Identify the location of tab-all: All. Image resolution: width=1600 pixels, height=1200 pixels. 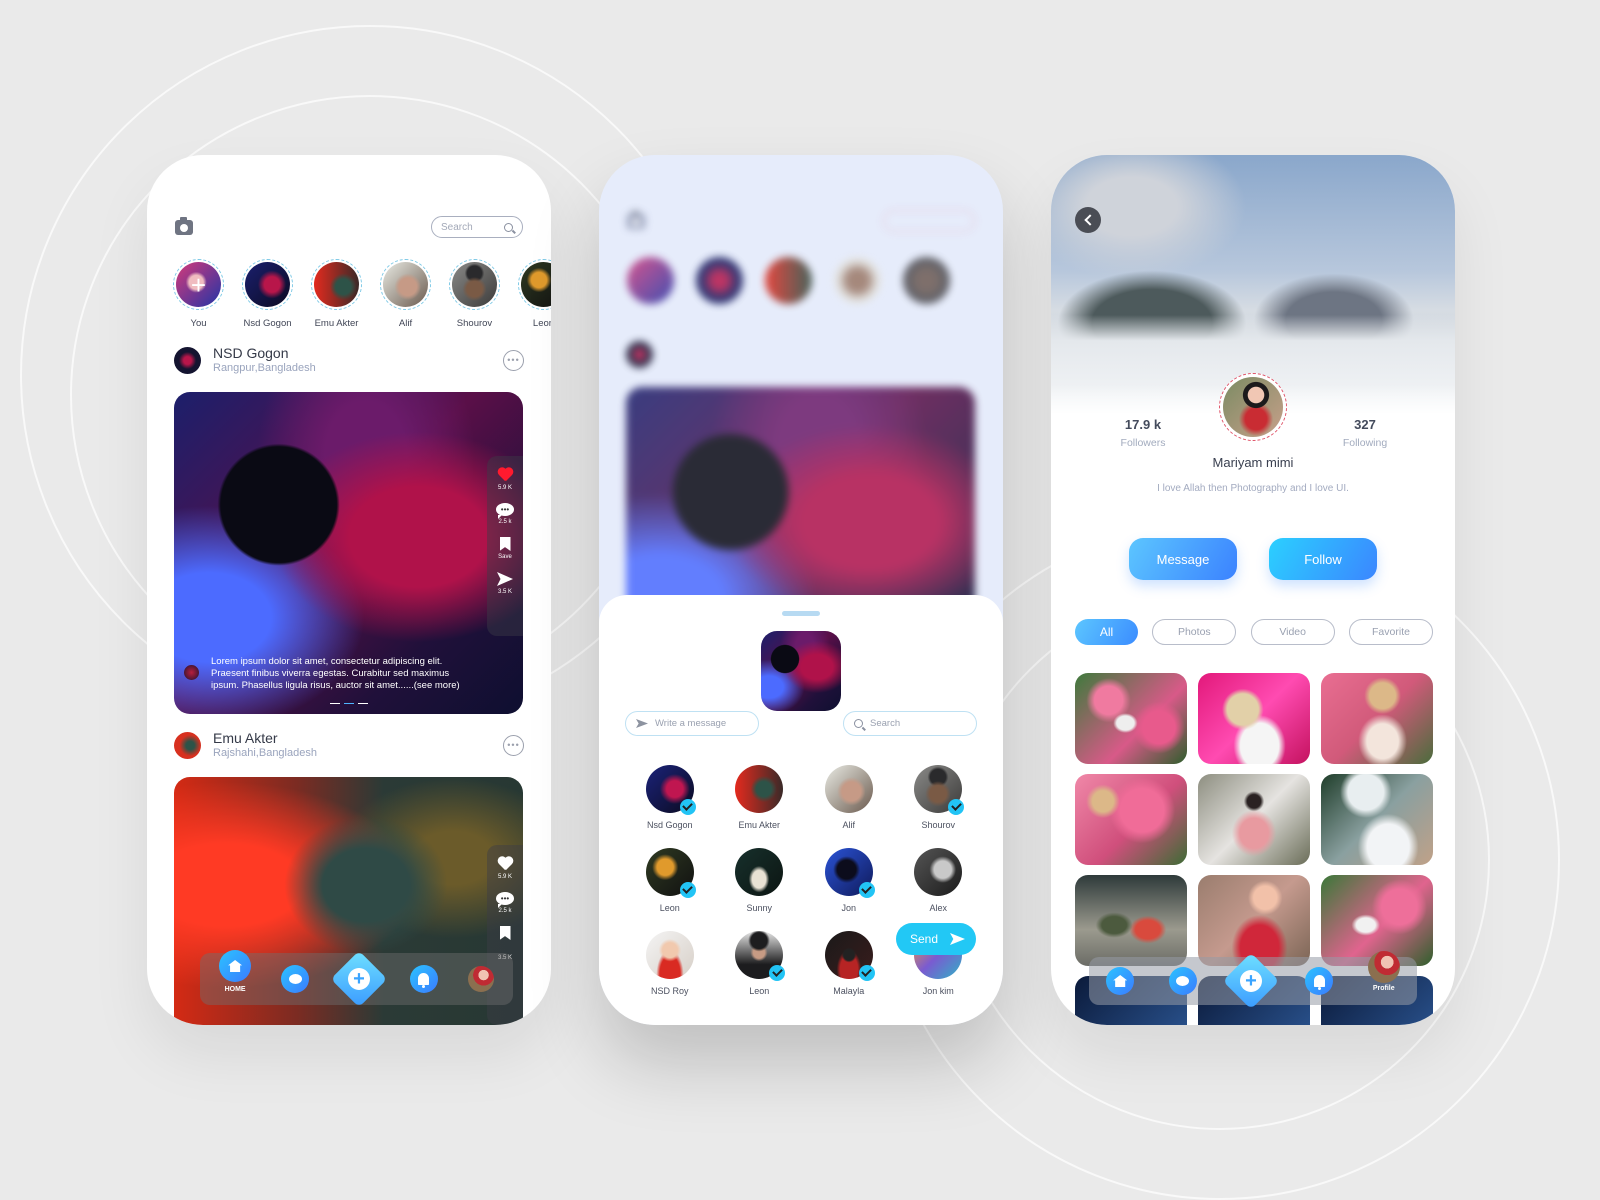
(1106, 632).